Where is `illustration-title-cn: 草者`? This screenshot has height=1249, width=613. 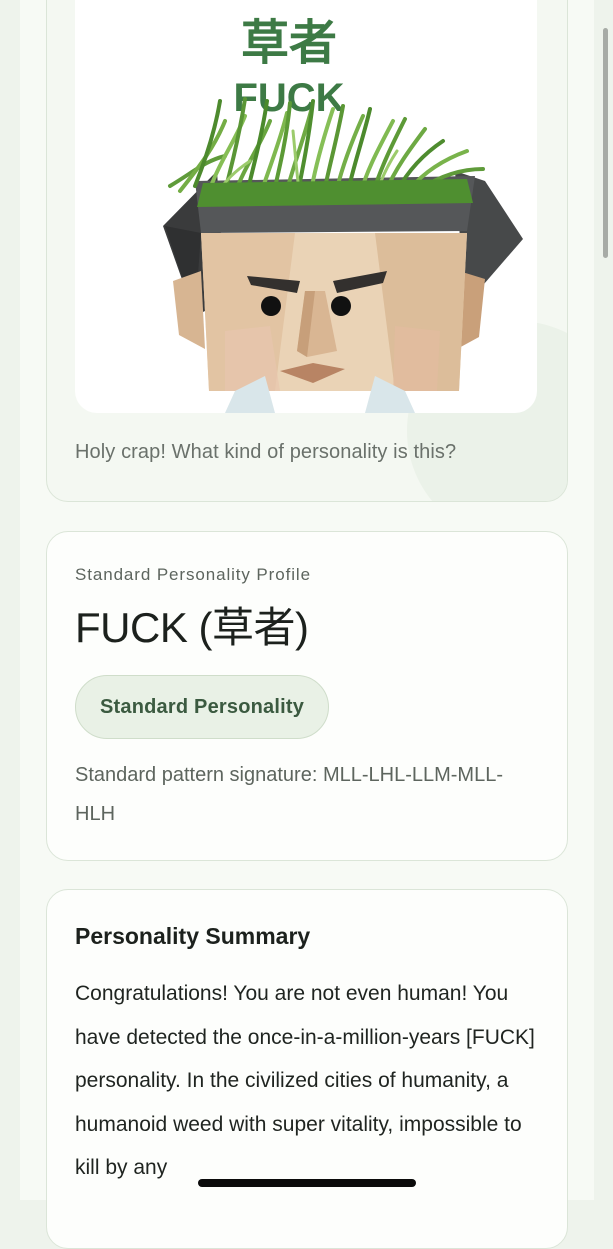
illustration-title-cn: 草者 is located at coordinates (289, 43).